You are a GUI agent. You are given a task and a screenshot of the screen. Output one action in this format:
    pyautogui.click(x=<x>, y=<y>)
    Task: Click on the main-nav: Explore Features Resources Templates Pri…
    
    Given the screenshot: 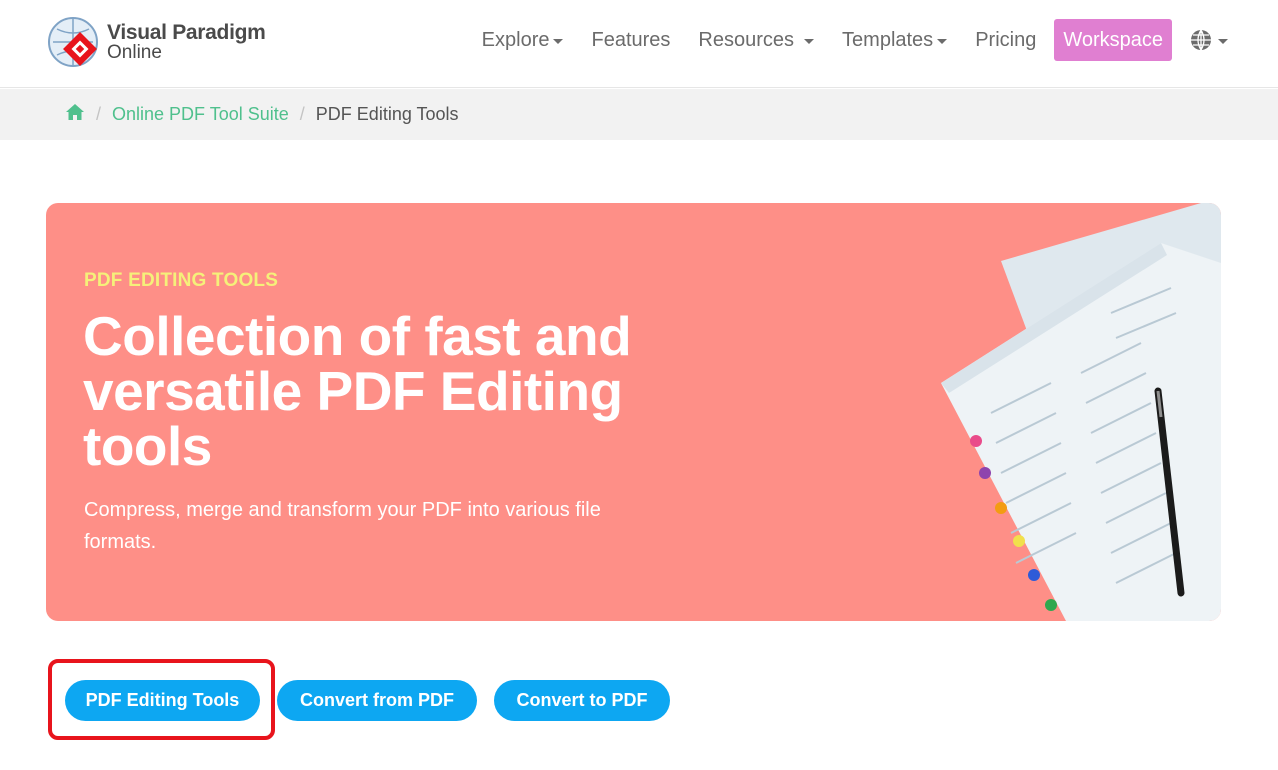 What is the action you would take?
    pyautogui.click(x=855, y=40)
    